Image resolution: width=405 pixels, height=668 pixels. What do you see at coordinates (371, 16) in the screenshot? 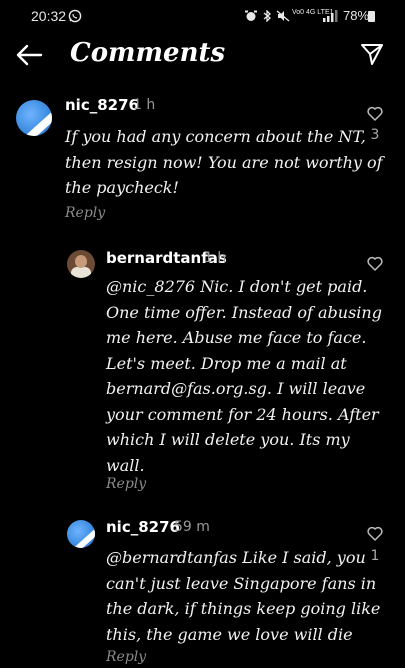
I see `battery-icon` at bounding box center [371, 16].